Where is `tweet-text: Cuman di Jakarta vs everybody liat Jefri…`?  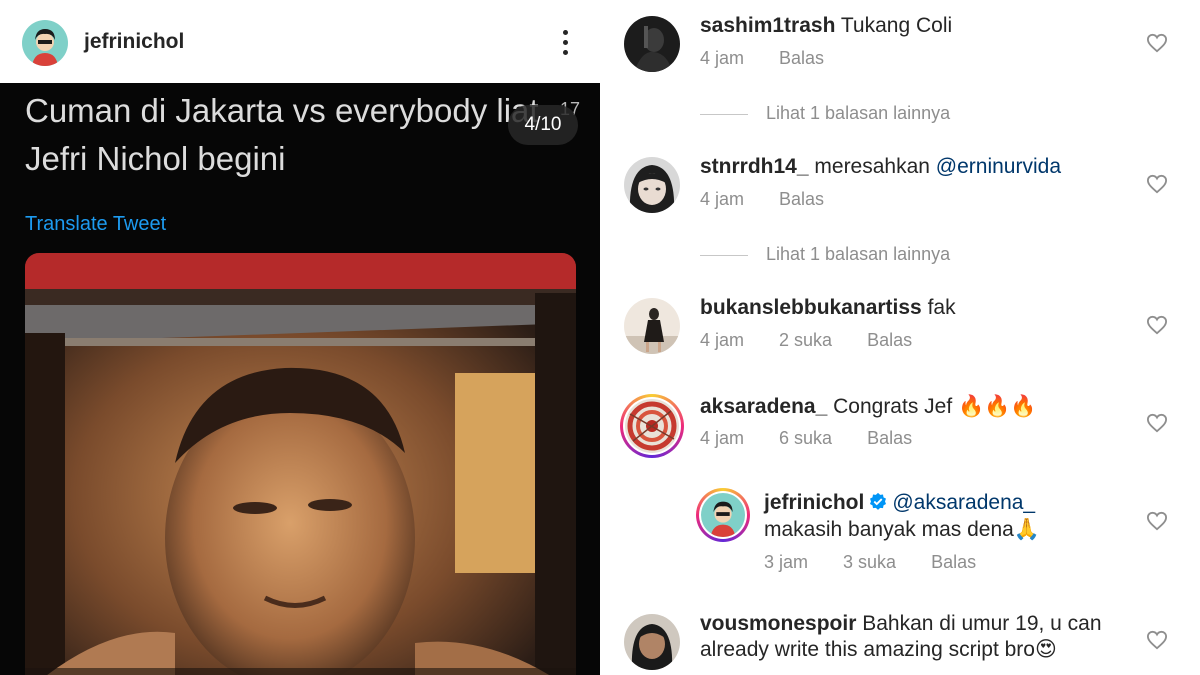 tweet-text: Cuman di Jakarta vs everybody liat Jefri… is located at coordinates (282, 134).